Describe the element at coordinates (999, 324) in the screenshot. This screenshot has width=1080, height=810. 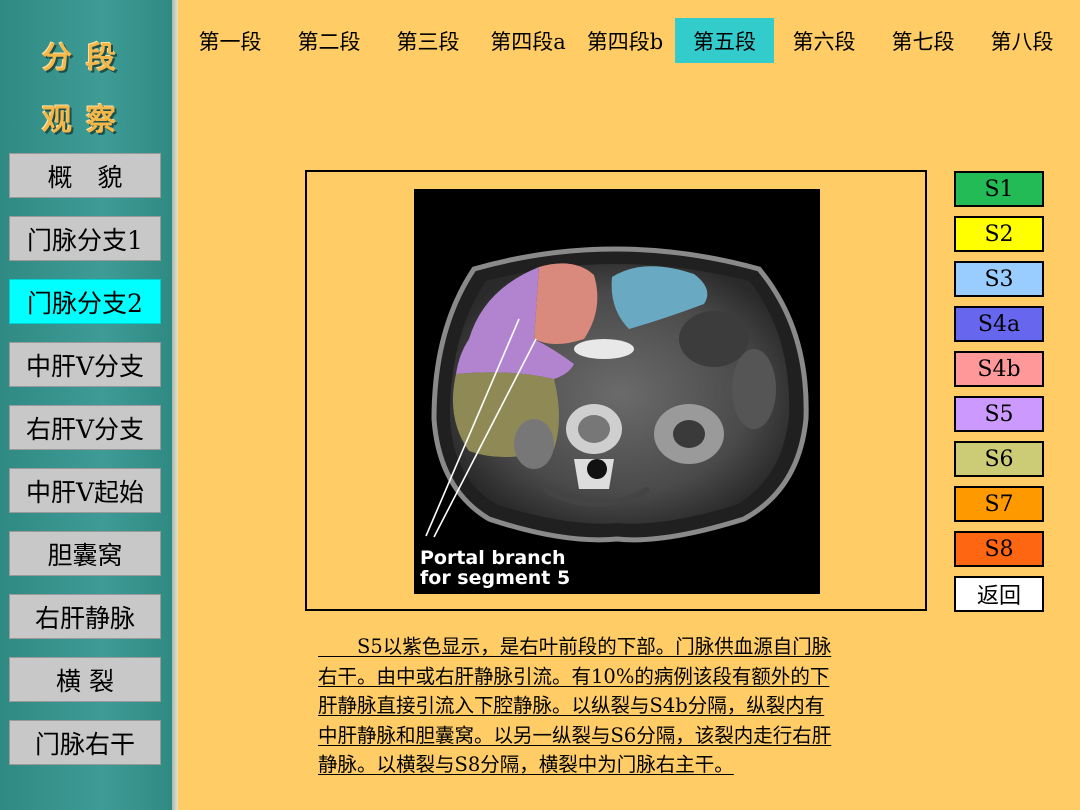
I see `segment-button-s4a: S4a` at that location.